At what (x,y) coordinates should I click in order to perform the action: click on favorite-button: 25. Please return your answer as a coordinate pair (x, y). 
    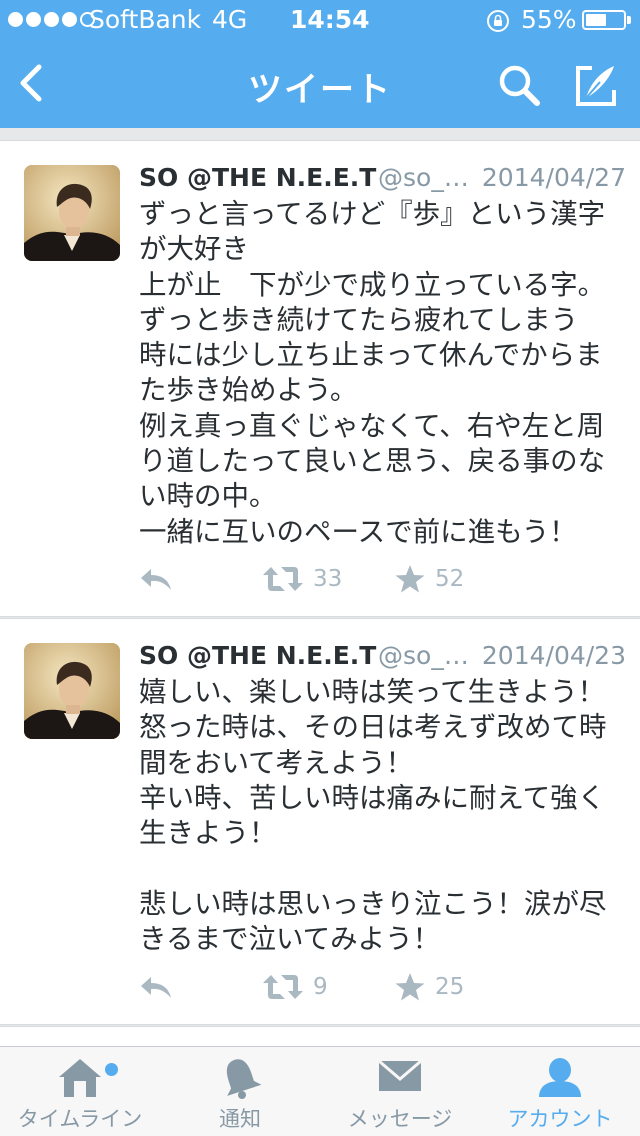
    Looking at the image, I should click on (429, 987).